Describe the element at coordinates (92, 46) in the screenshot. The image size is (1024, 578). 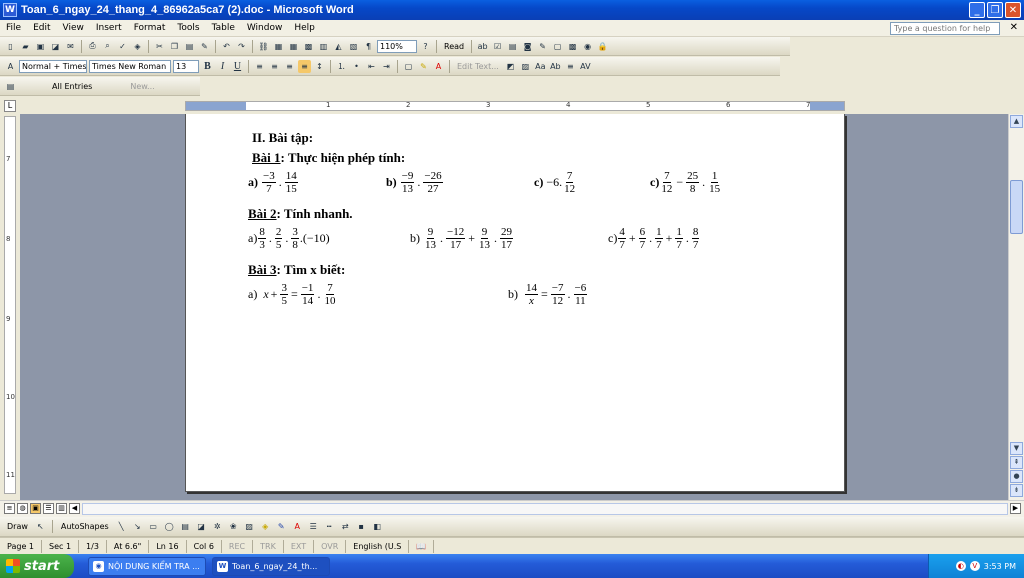
I see `print-icon: ⎙` at that location.